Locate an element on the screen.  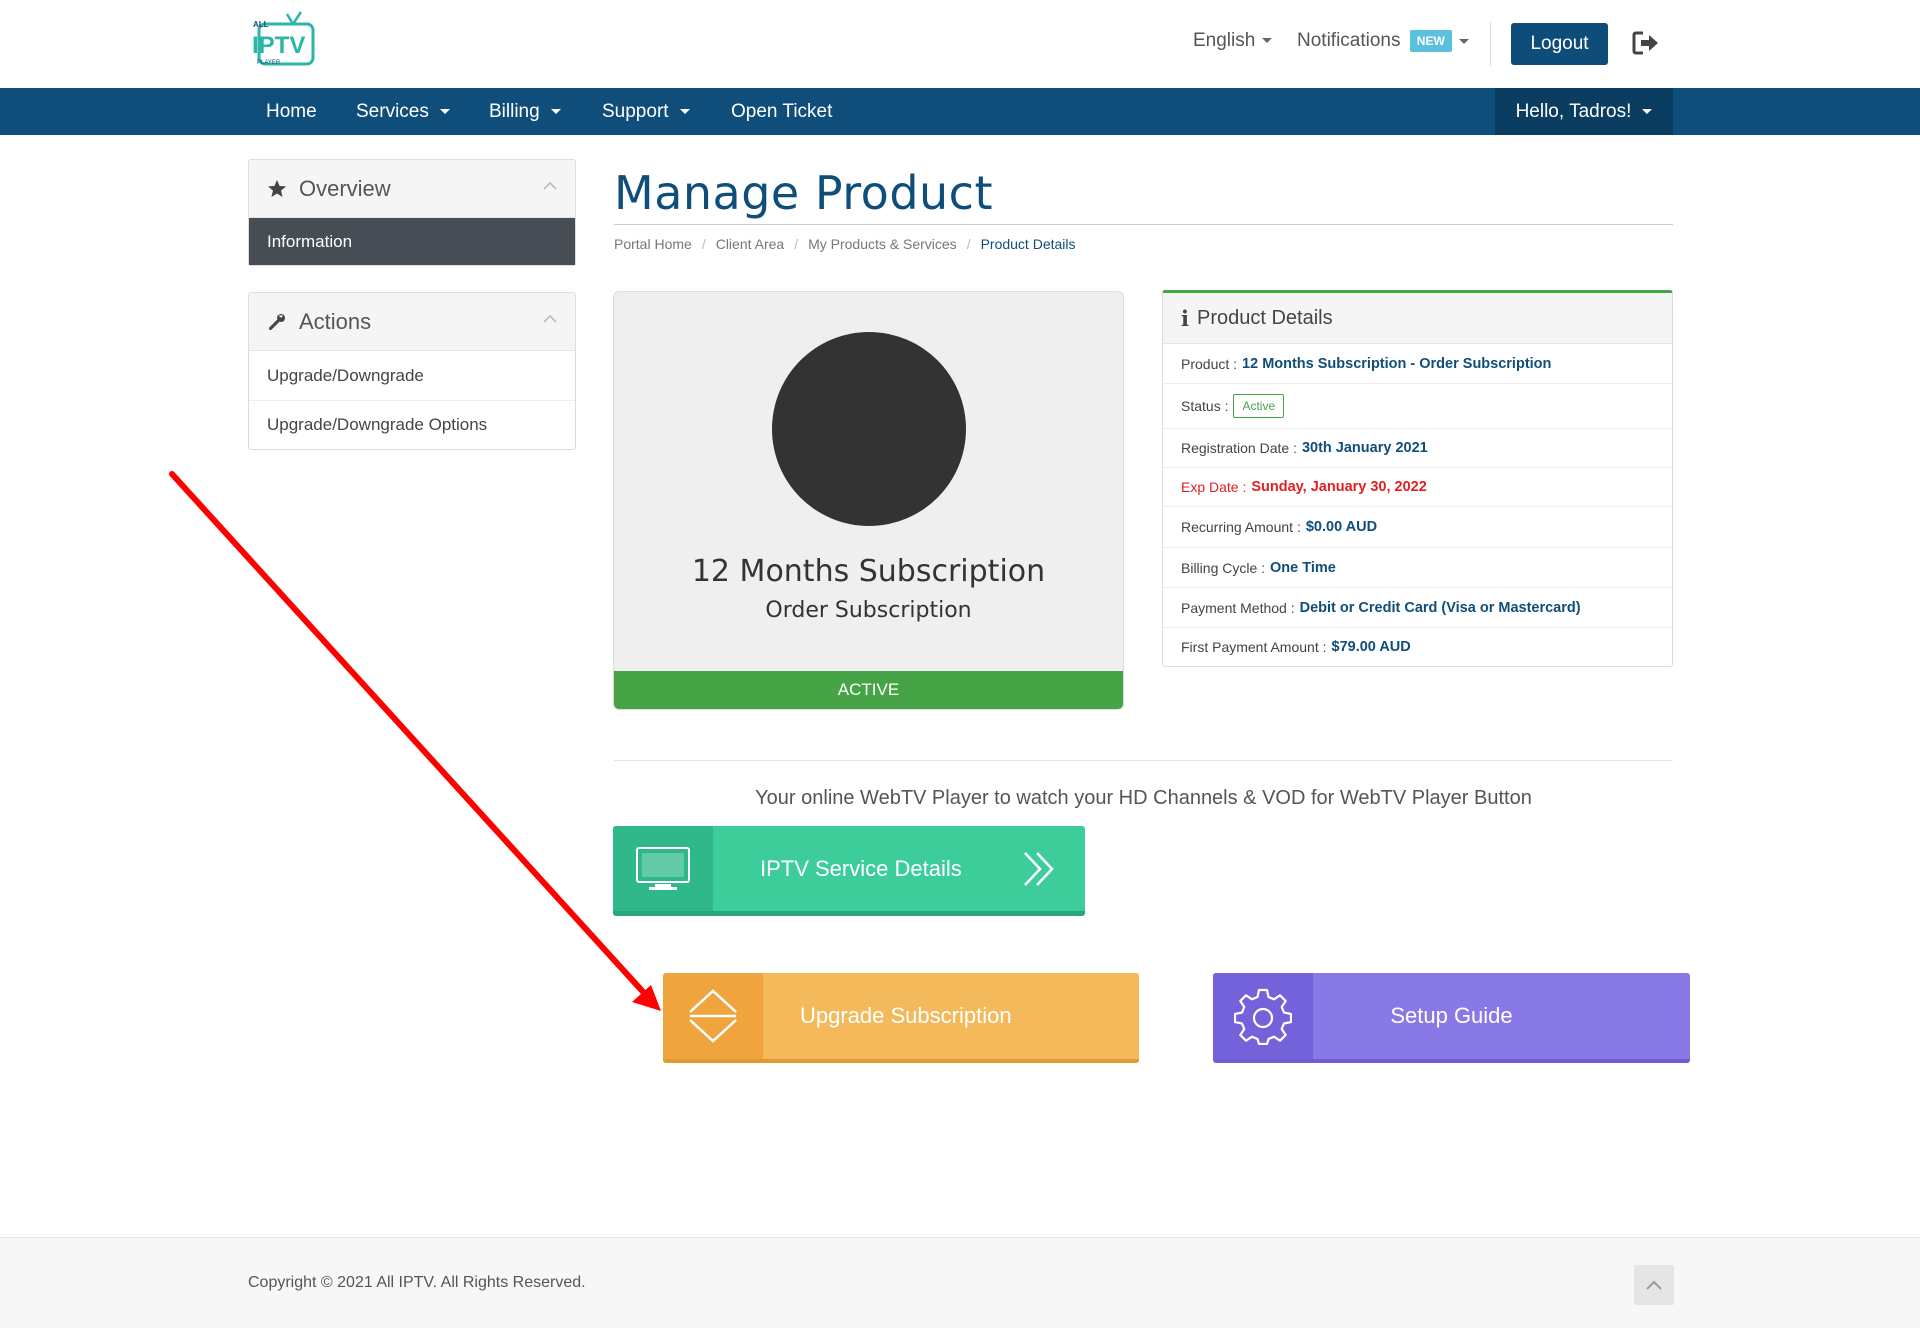
svg-text: IPTV is located at coordinates (278, 45).